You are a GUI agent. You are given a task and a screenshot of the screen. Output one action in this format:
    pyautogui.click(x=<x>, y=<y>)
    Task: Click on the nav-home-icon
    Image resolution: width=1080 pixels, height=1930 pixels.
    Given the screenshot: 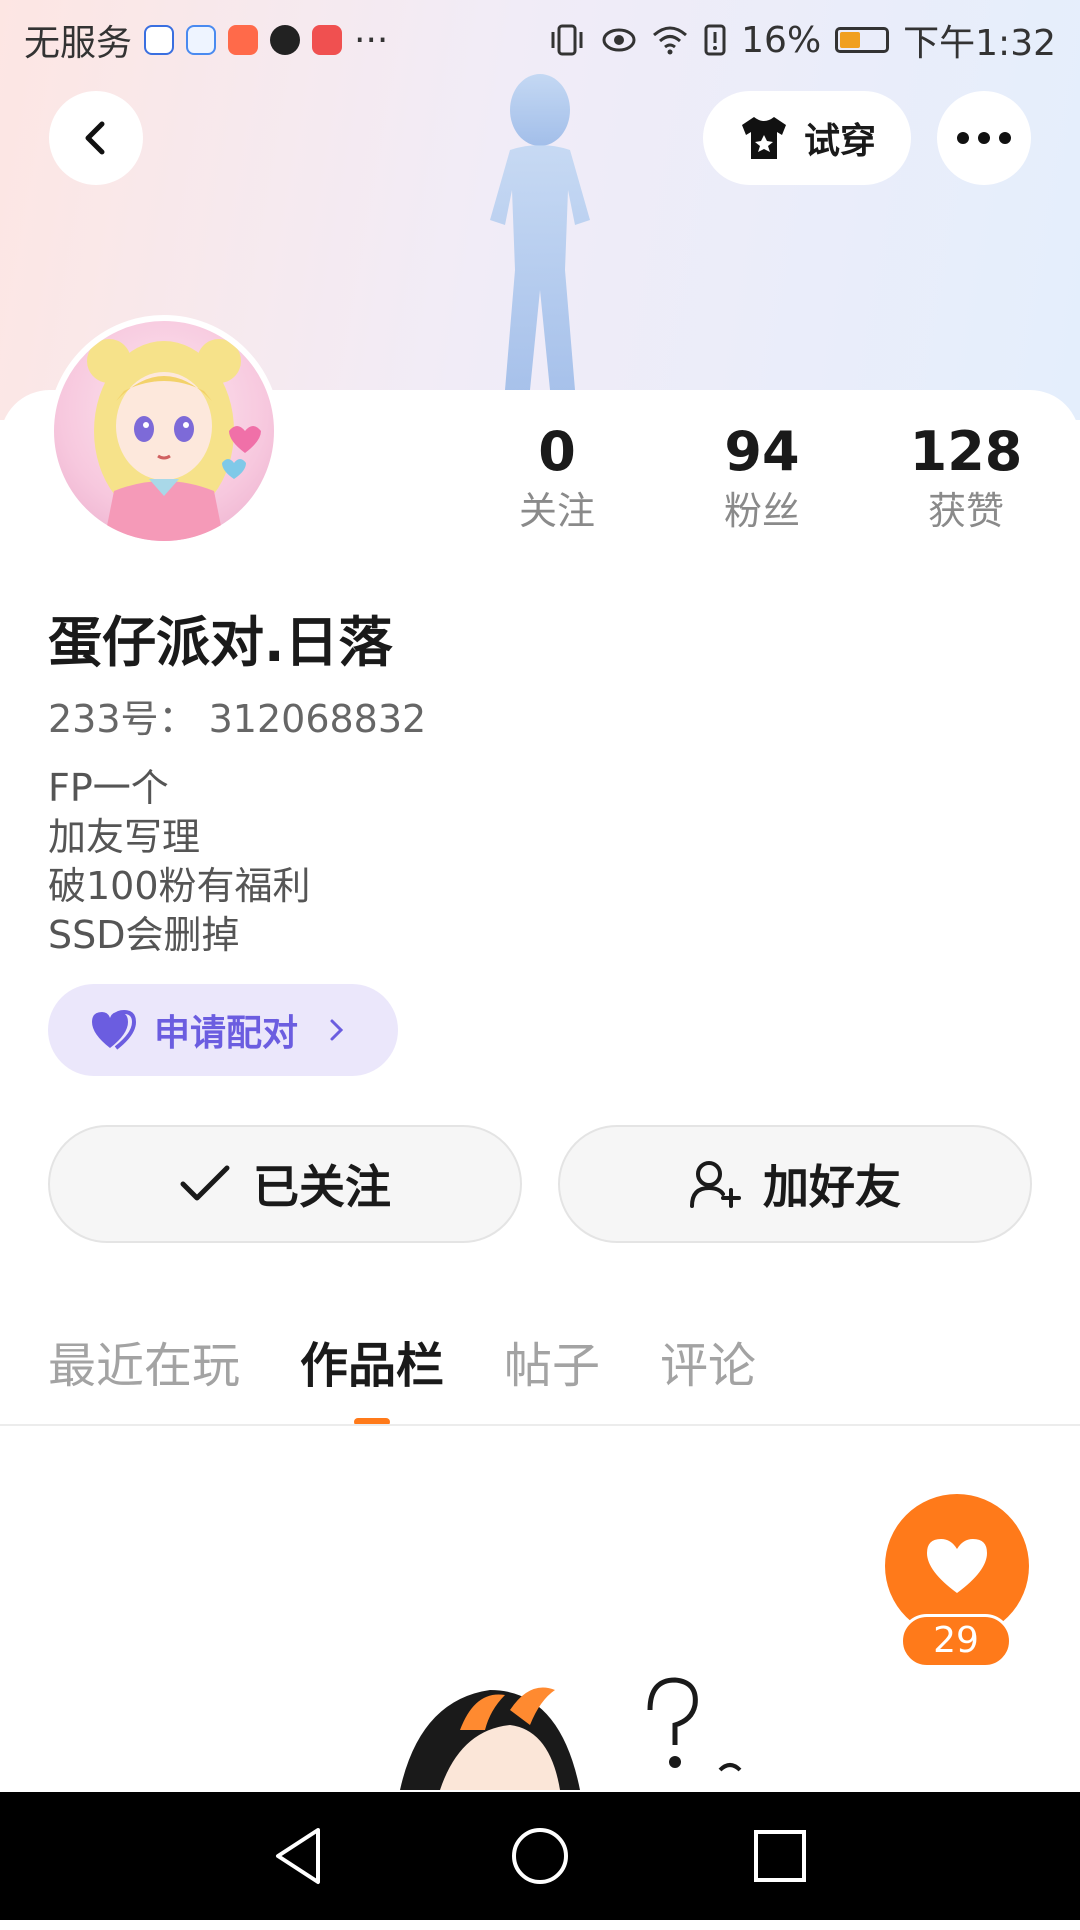 What is the action you would take?
    pyautogui.click(x=540, y=1856)
    